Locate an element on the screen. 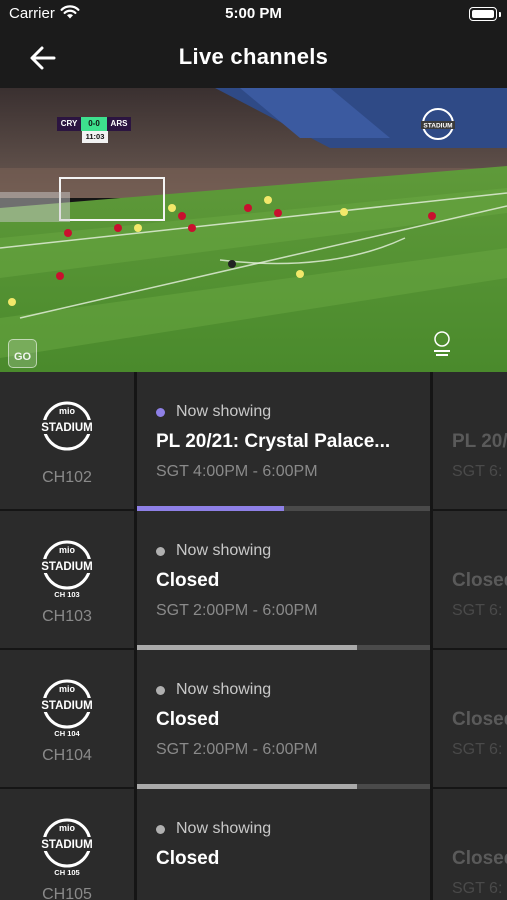 This screenshot has width=507, height=900. channel-number: CH102 is located at coordinates (67, 477).